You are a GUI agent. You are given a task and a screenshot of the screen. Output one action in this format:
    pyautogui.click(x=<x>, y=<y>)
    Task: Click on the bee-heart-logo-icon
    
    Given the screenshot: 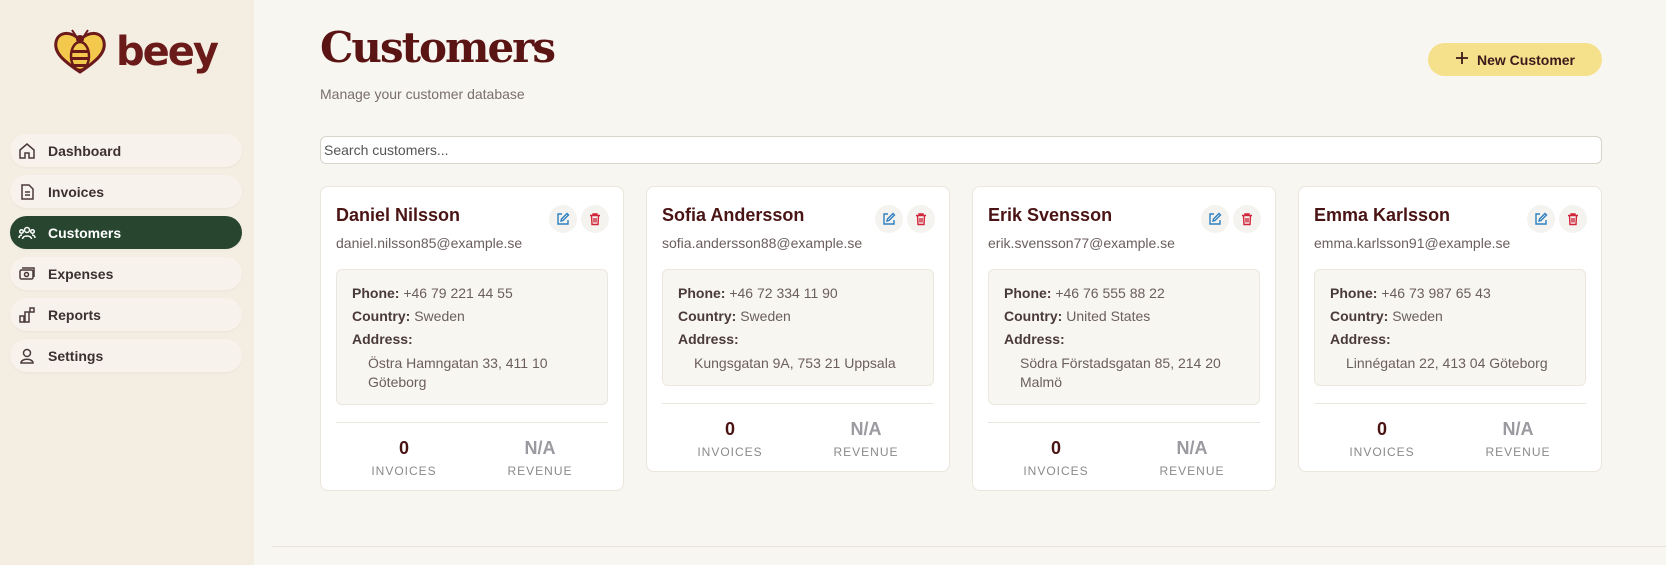 What is the action you would take?
    pyautogui.click(x=80, y=51)
    